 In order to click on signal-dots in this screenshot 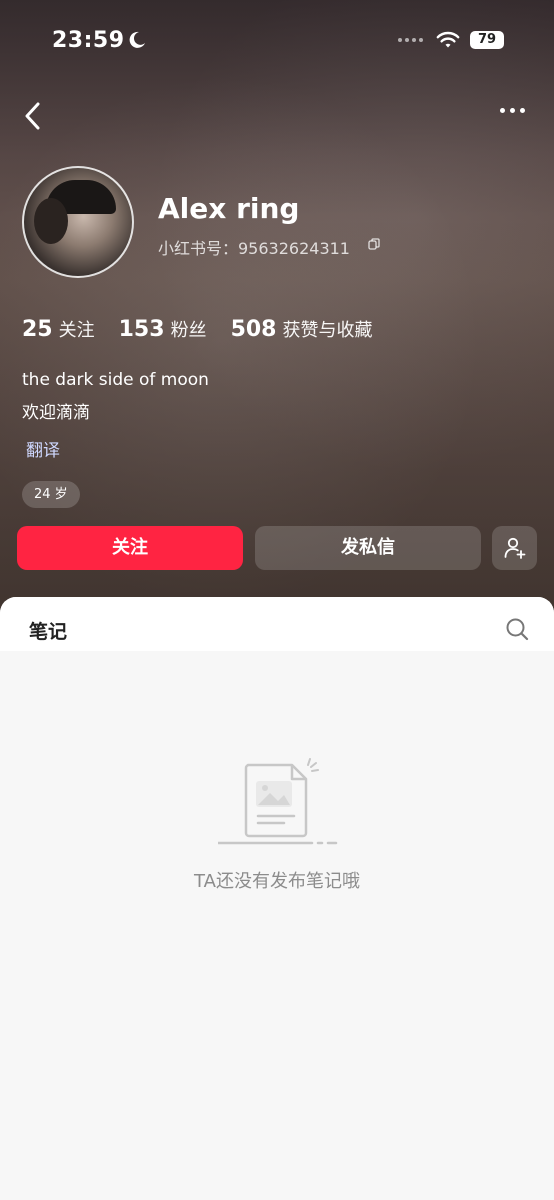, I will do `click(410, 40)`.